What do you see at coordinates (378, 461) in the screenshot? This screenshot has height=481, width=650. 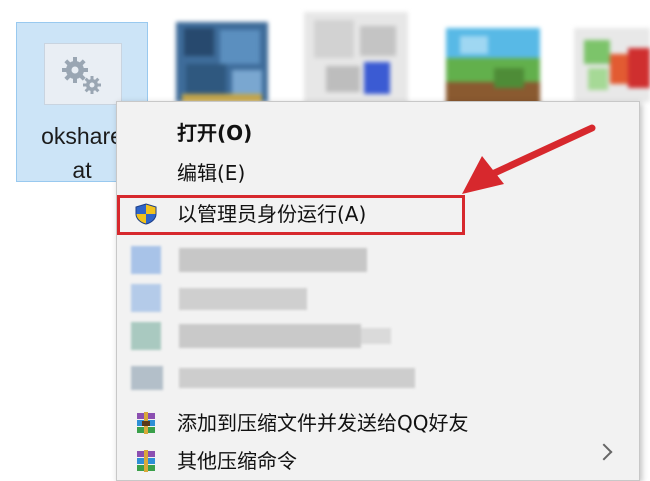 I see `menu-item-more-compress: 其他压缩命令` at bounding box center [378, 461].